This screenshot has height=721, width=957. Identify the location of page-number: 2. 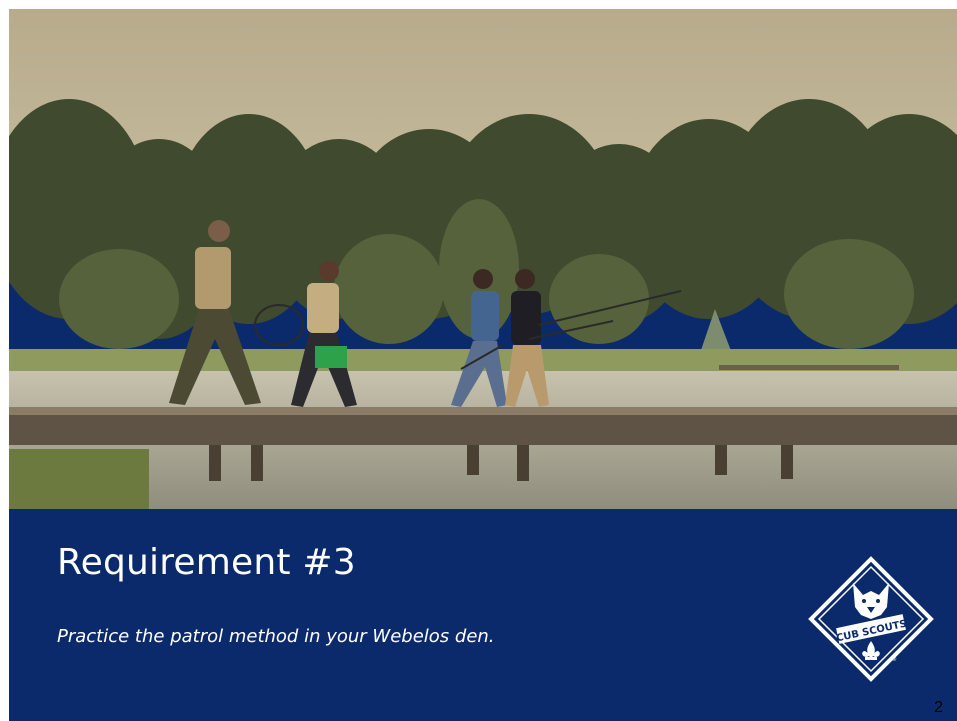
(938, 707).